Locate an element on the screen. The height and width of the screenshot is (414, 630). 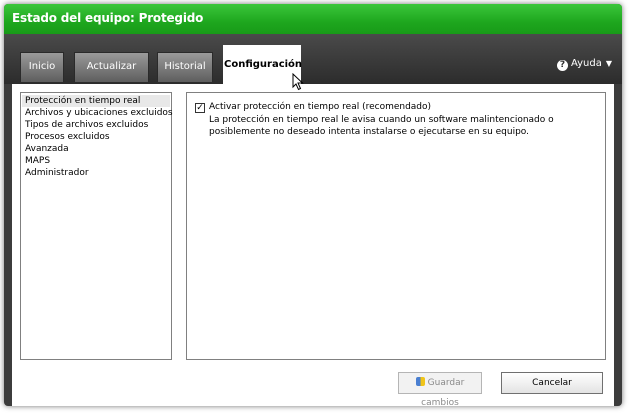
sidebar-item-excluded-files-locations: Archivos y ubicaciones excluidos is located at coordinates (97, 113).